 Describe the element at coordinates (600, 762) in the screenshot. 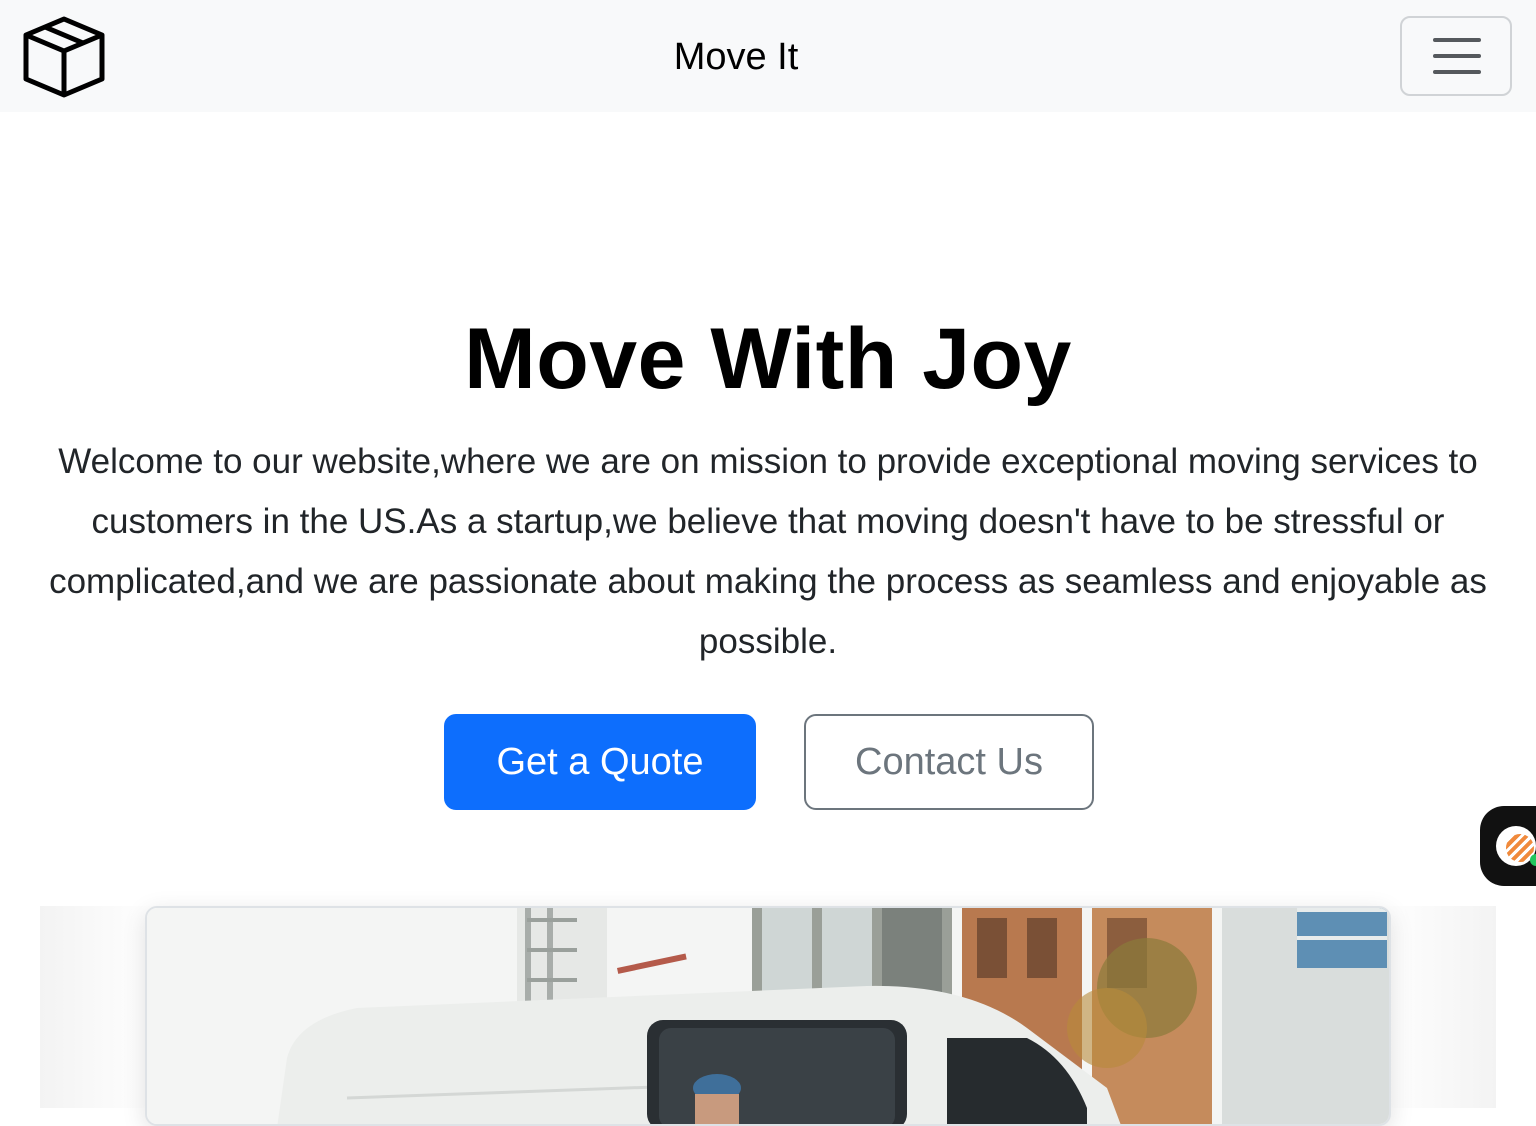

I see `get-quote-button: Get a Quote` at that location.